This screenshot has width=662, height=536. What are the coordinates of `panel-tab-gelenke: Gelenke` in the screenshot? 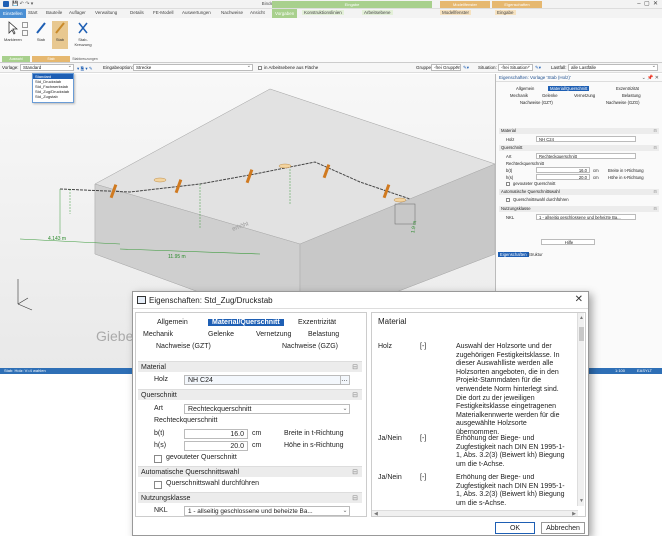 It's located at (550, 95).